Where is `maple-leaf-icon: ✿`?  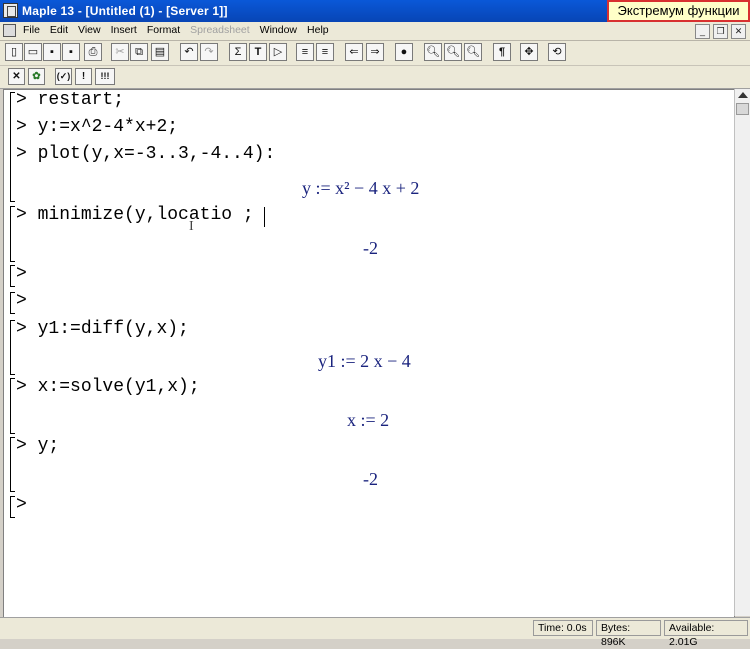
maple-leaf-icon: ✿ is located at coordinates (36, 76).